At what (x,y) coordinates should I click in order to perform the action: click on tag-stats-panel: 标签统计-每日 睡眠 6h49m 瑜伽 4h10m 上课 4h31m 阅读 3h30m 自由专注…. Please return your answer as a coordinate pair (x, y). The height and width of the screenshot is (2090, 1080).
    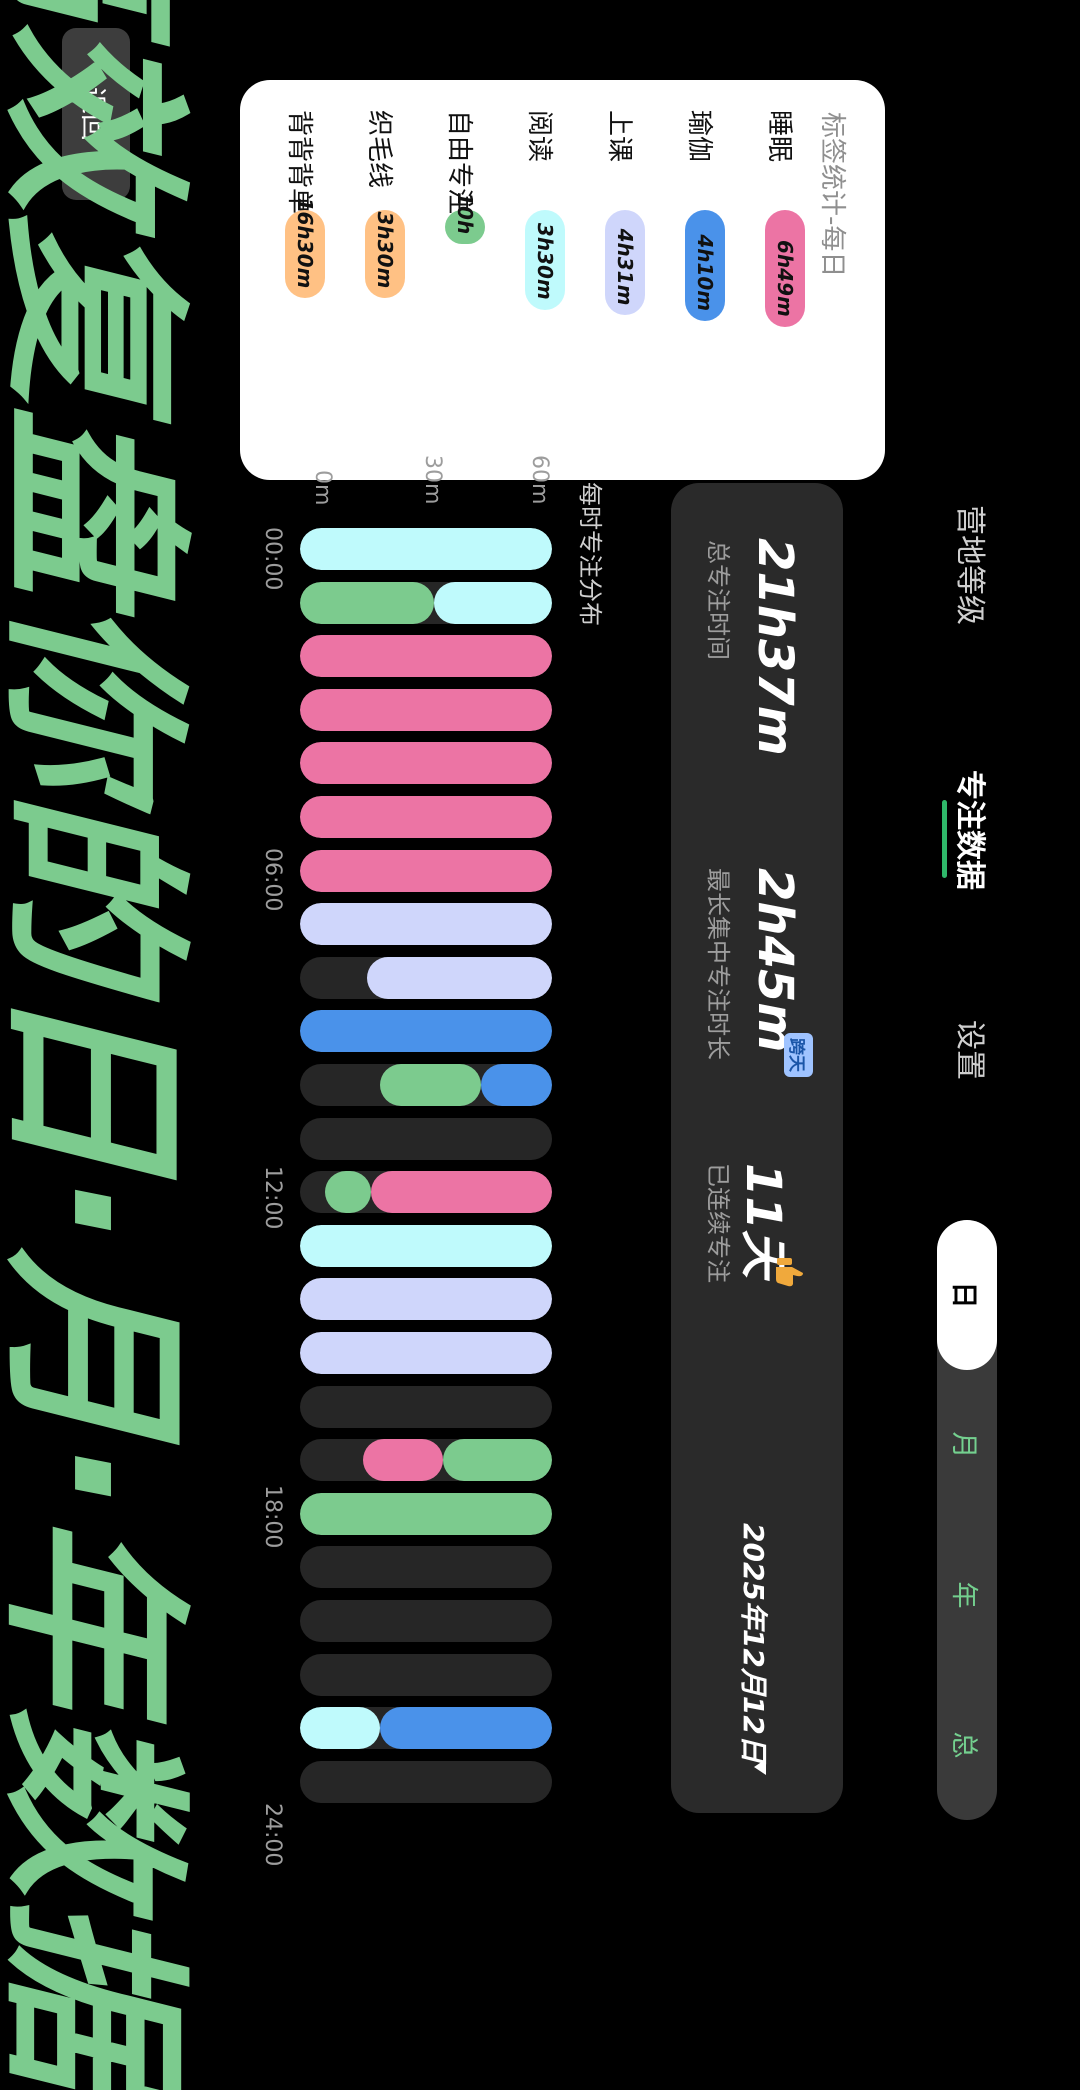
    Looking at the image, I should click on (562, 280).